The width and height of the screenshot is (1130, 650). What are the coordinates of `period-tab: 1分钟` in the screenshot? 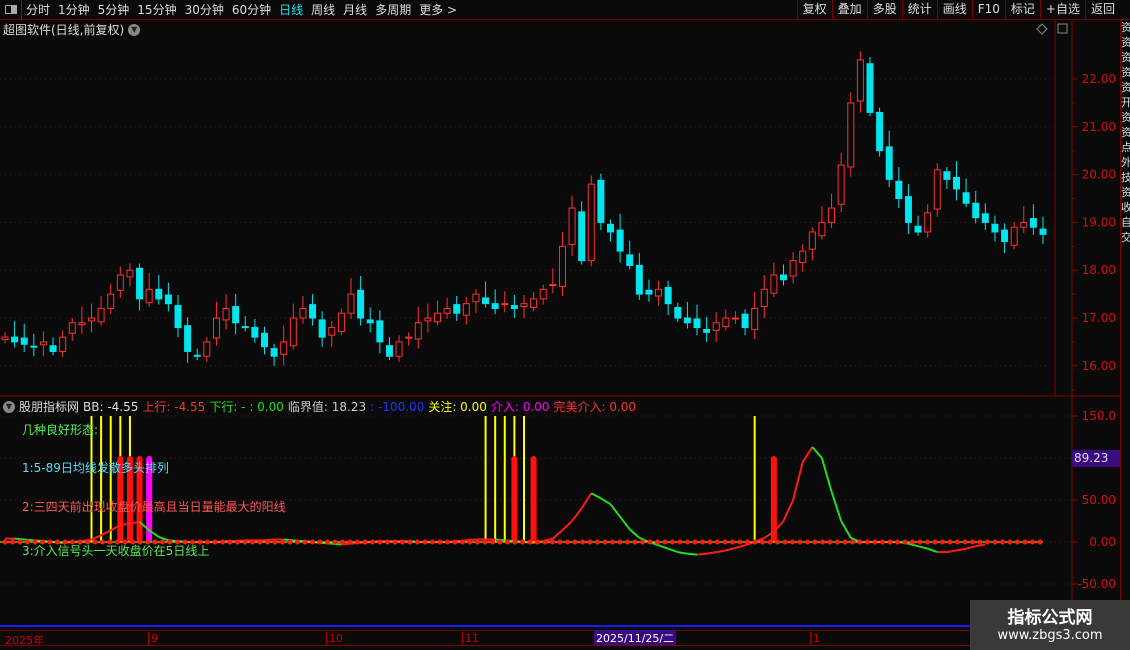 It's located at (74, 9).